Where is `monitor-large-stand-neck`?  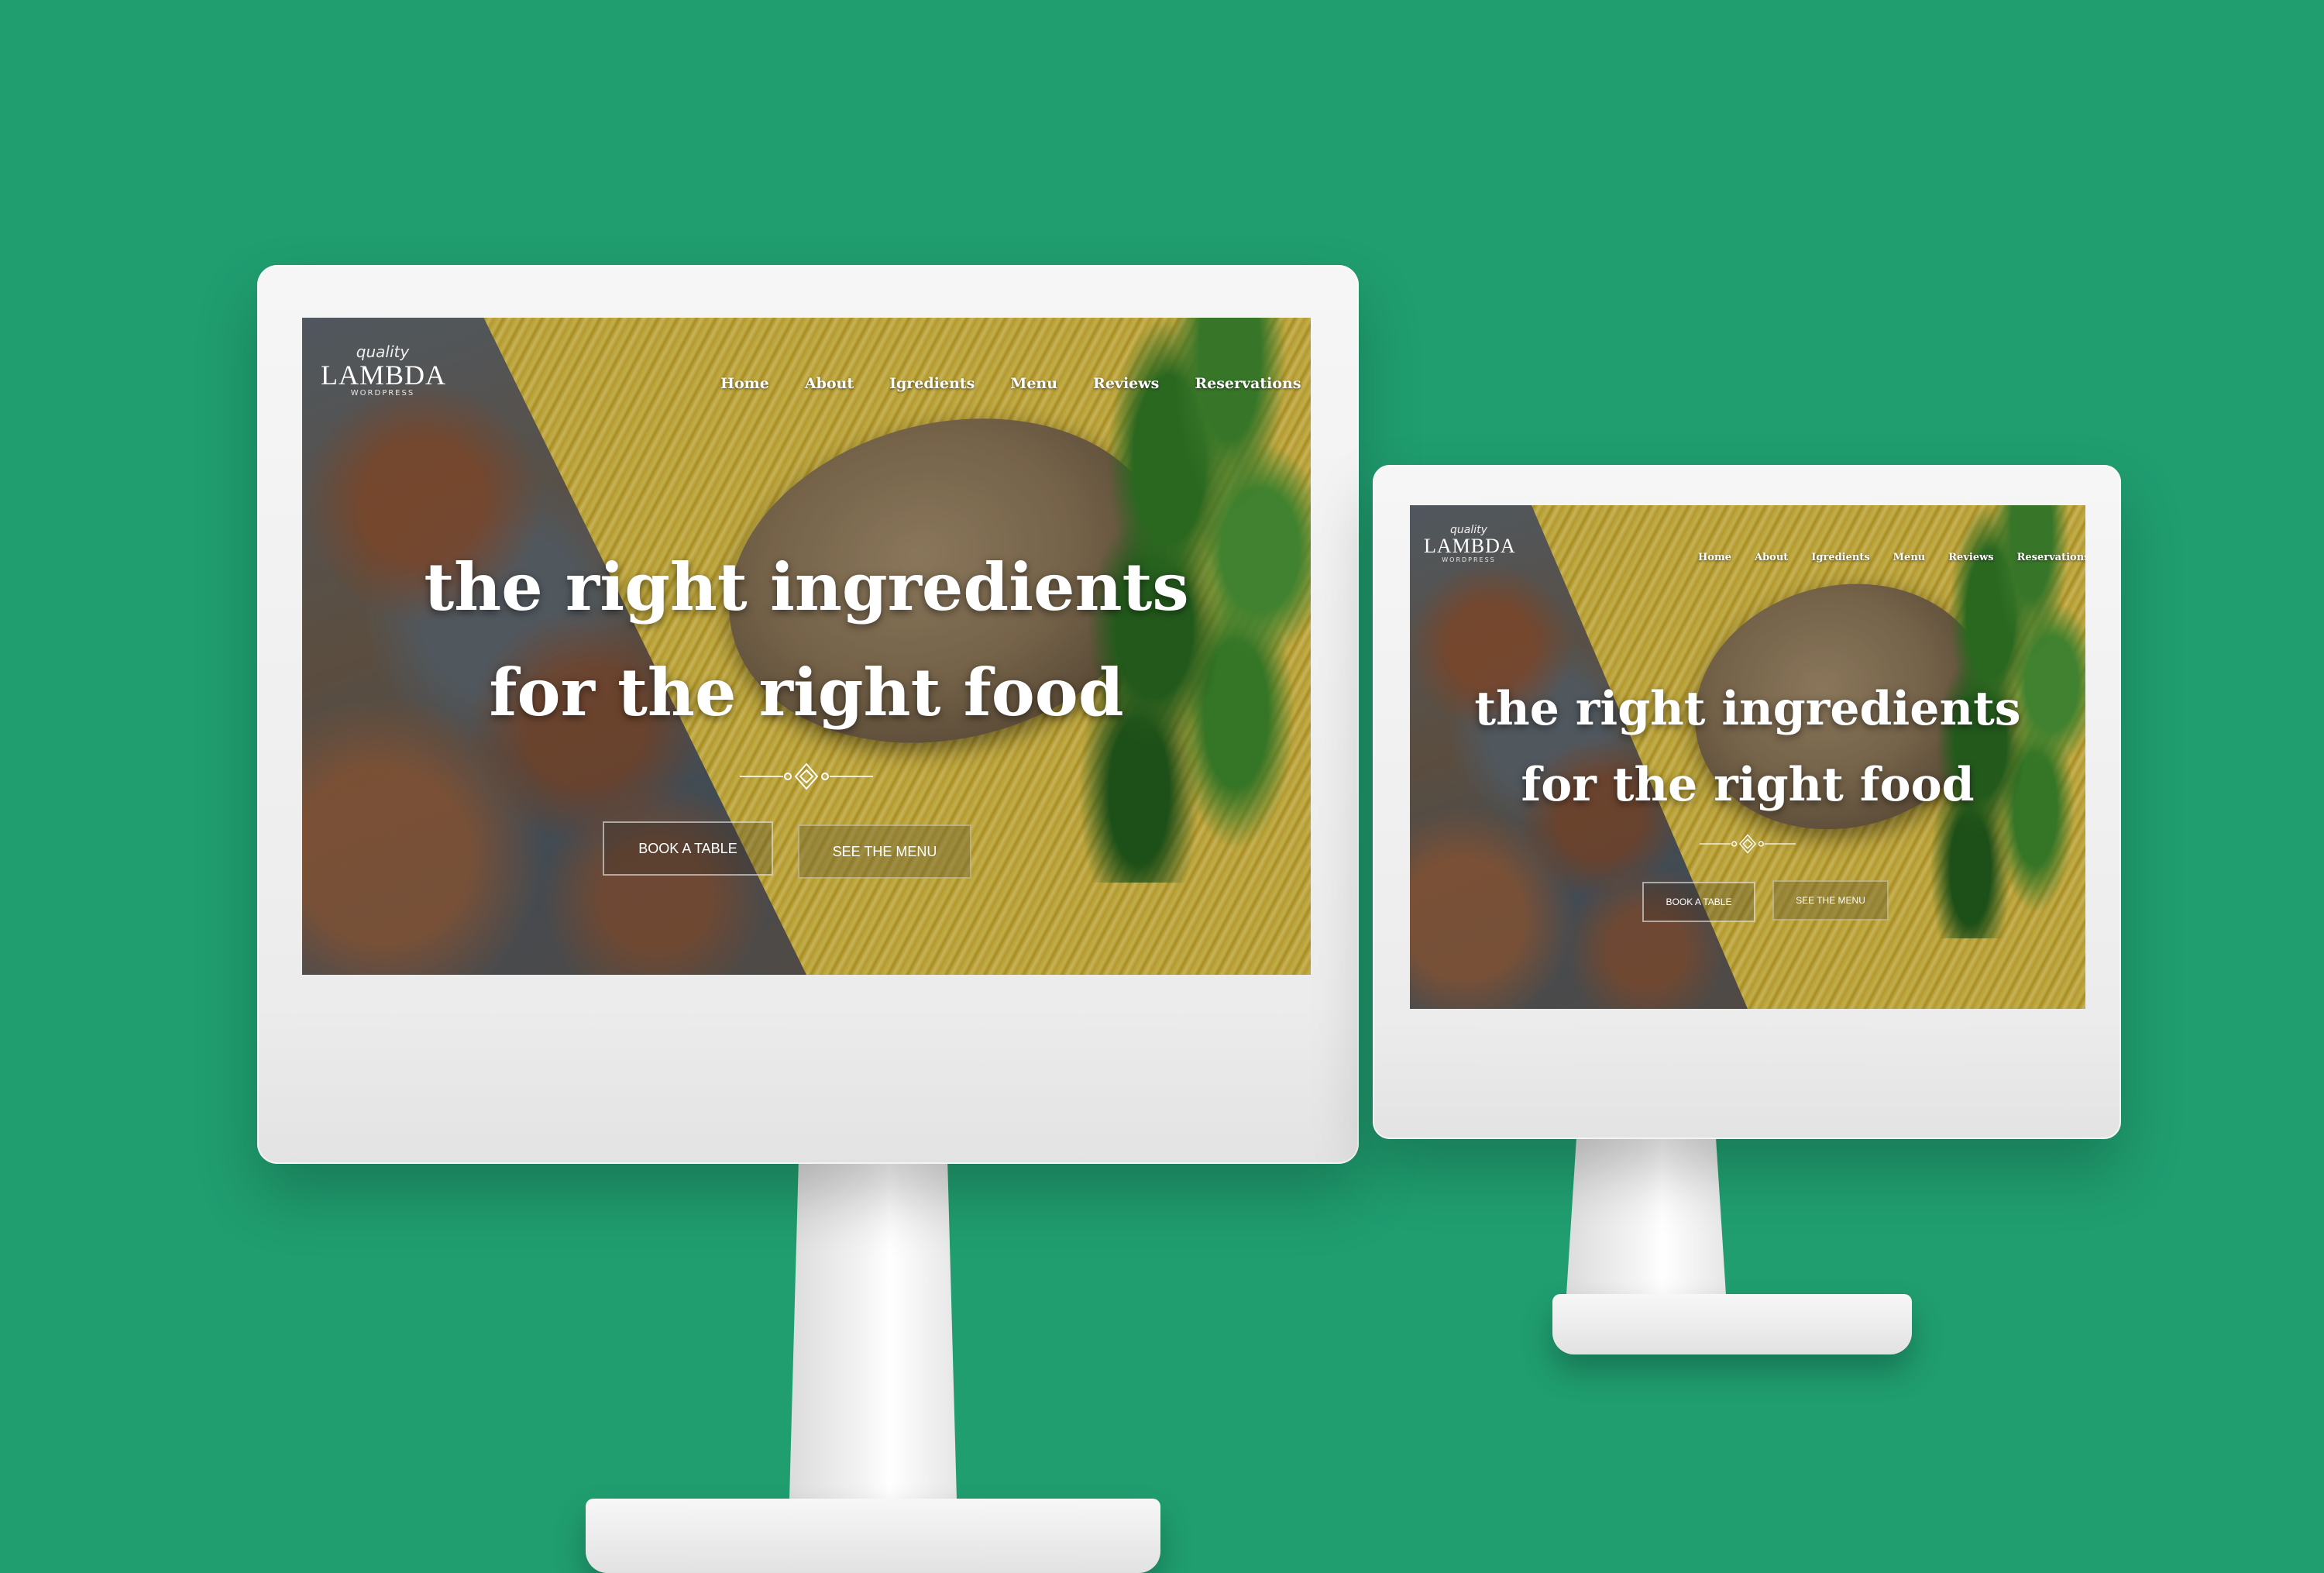 monitor-large-stand-neck is located at coordinates (873, 1342).